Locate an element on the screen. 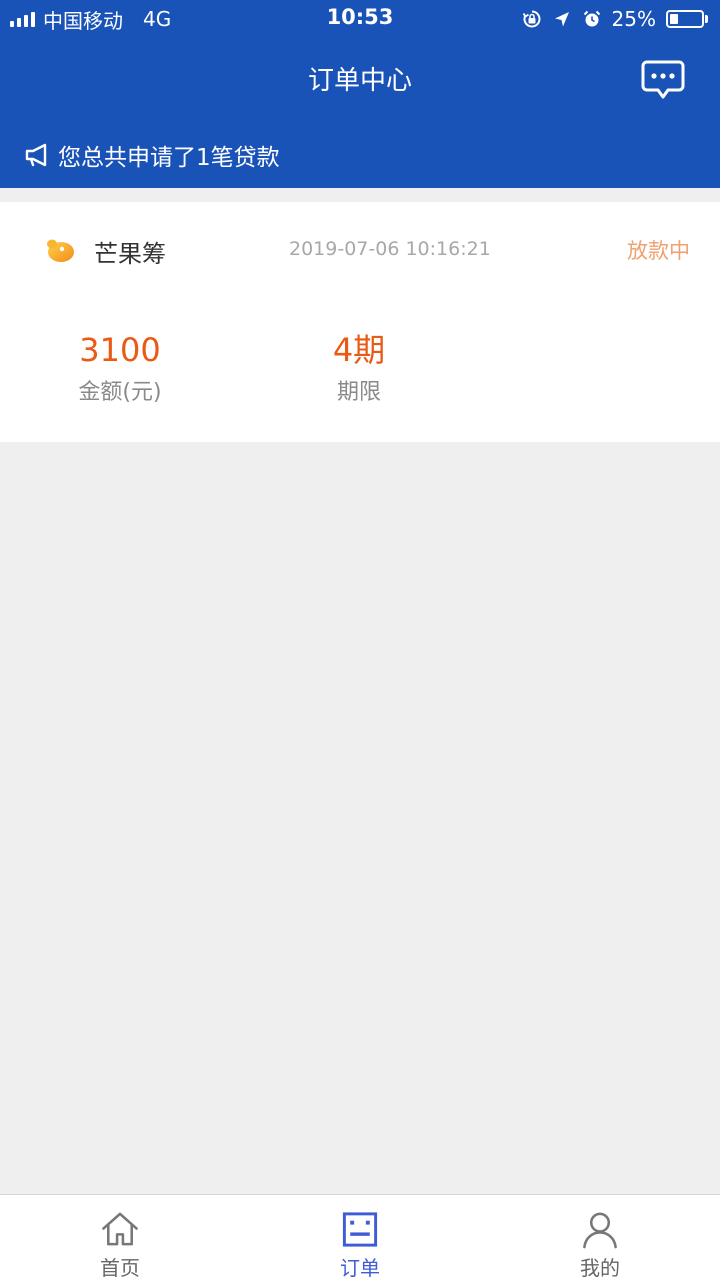 The image size is (720, 1280). page-title: 订单中心 is located at coordinates (359, 81).